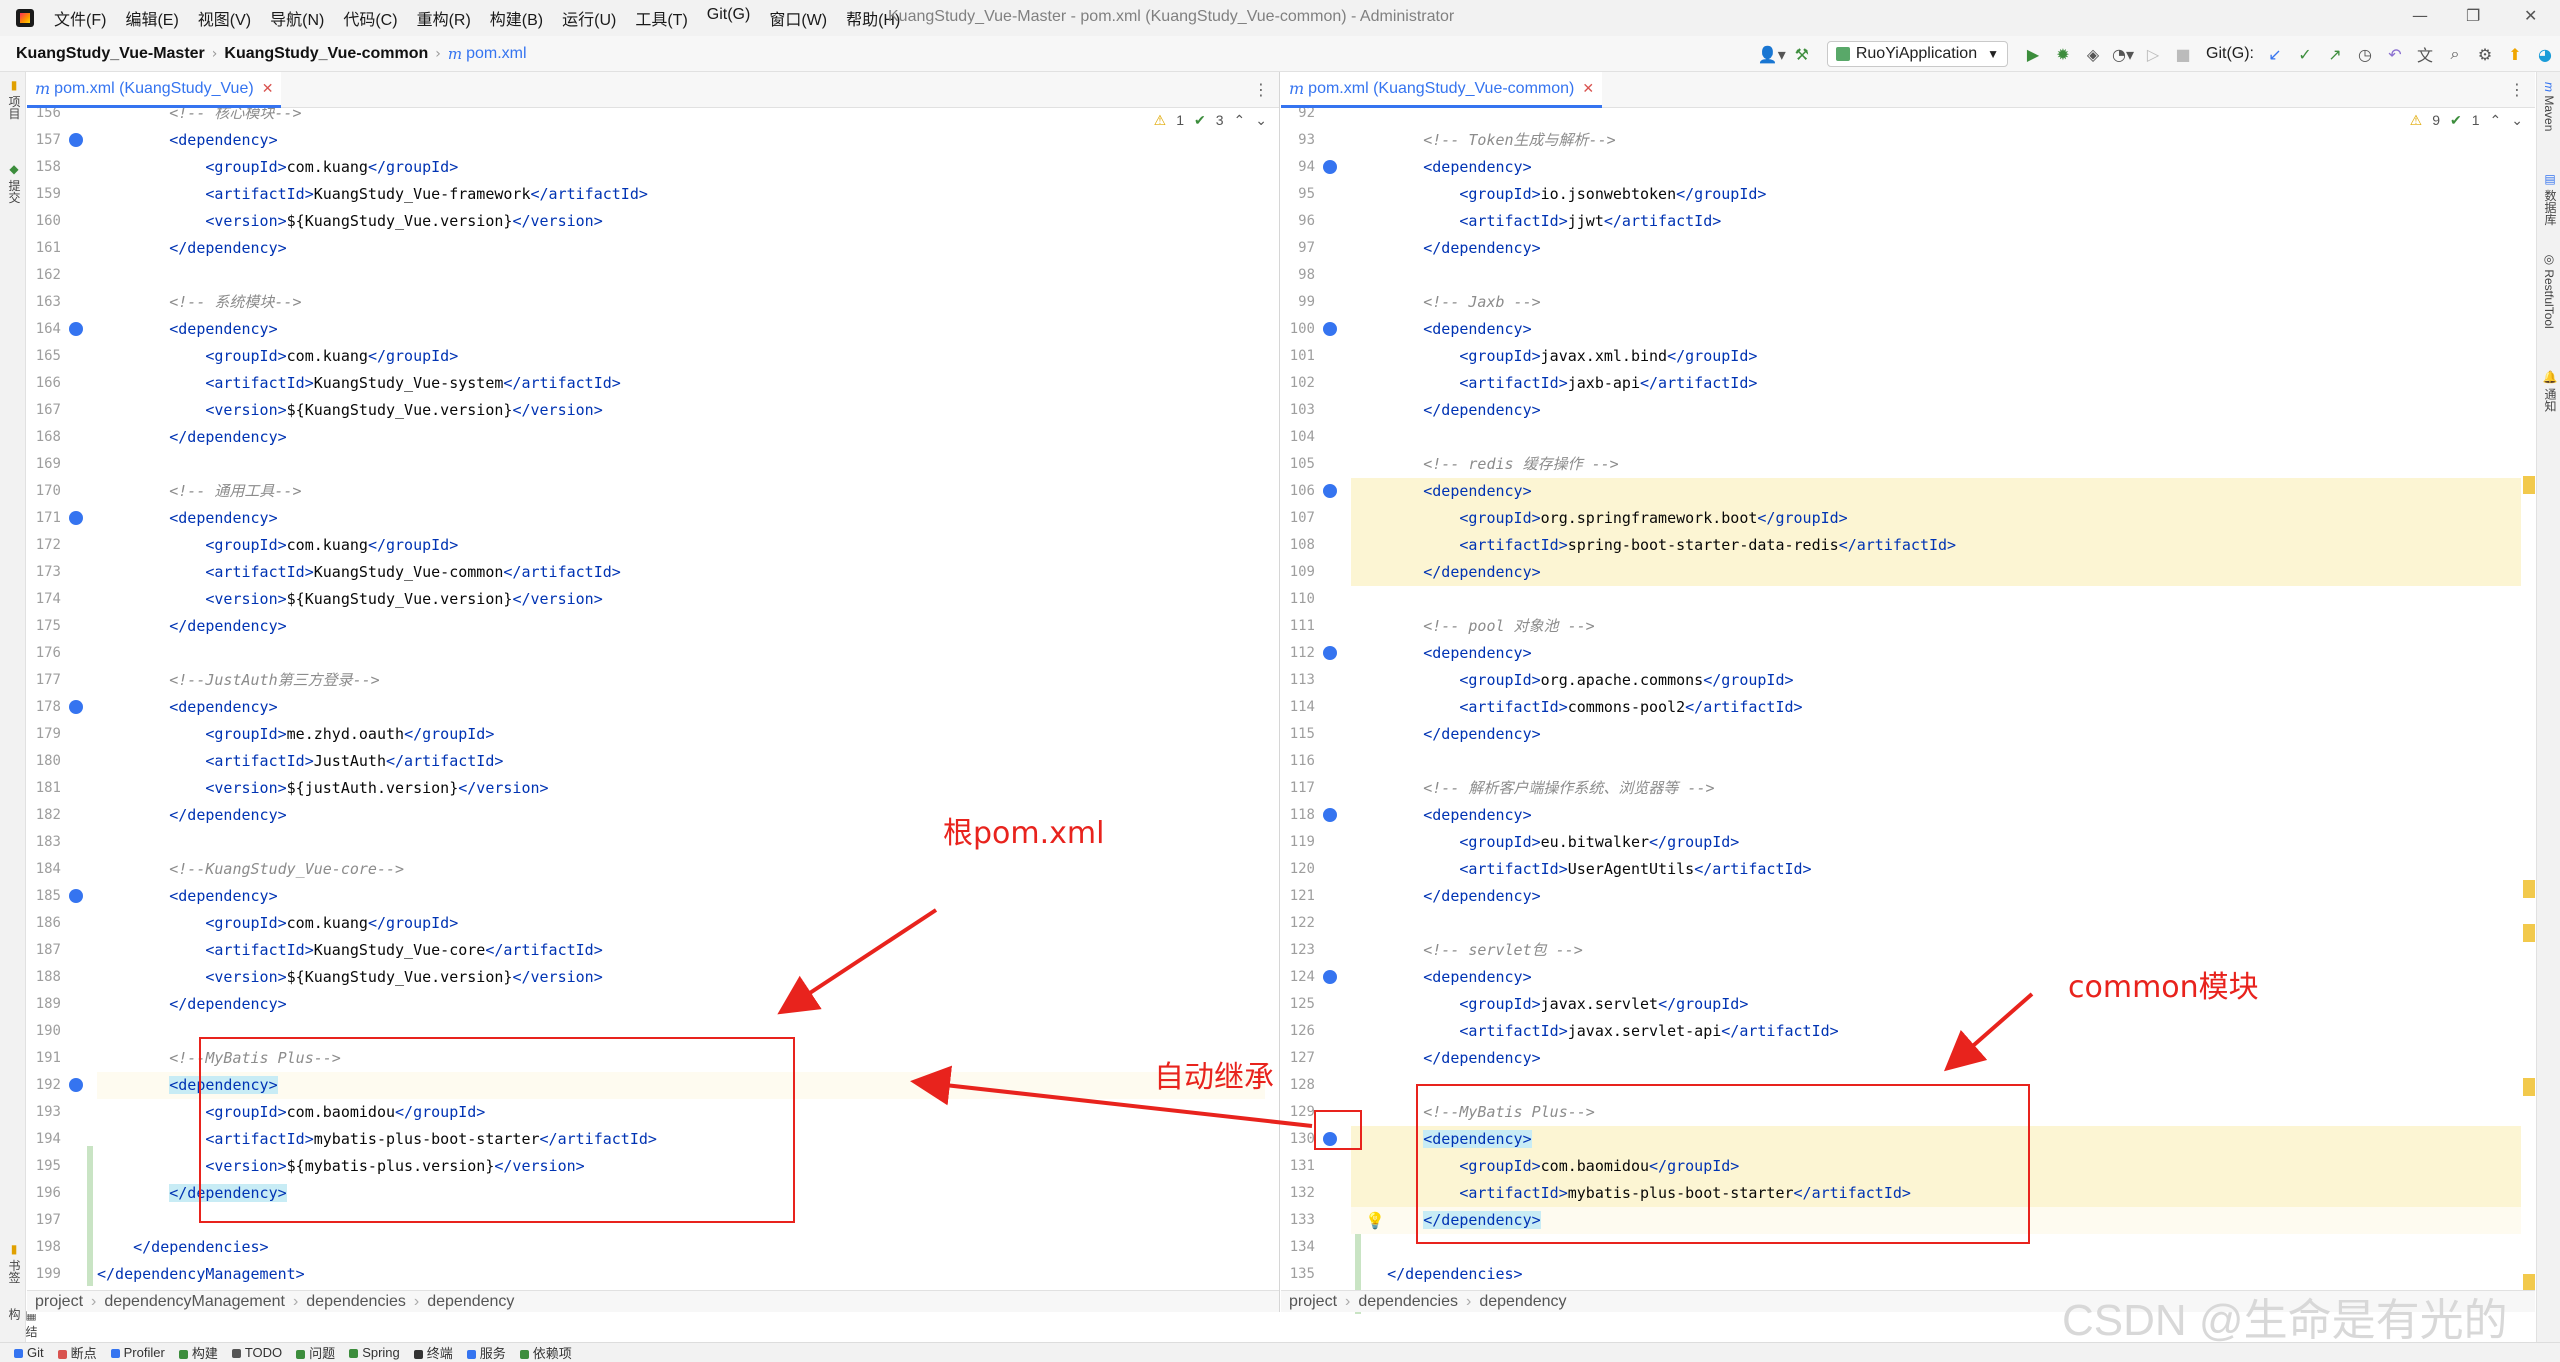  I want to click on breadcrumb-item: project, so click(1313, 1302).